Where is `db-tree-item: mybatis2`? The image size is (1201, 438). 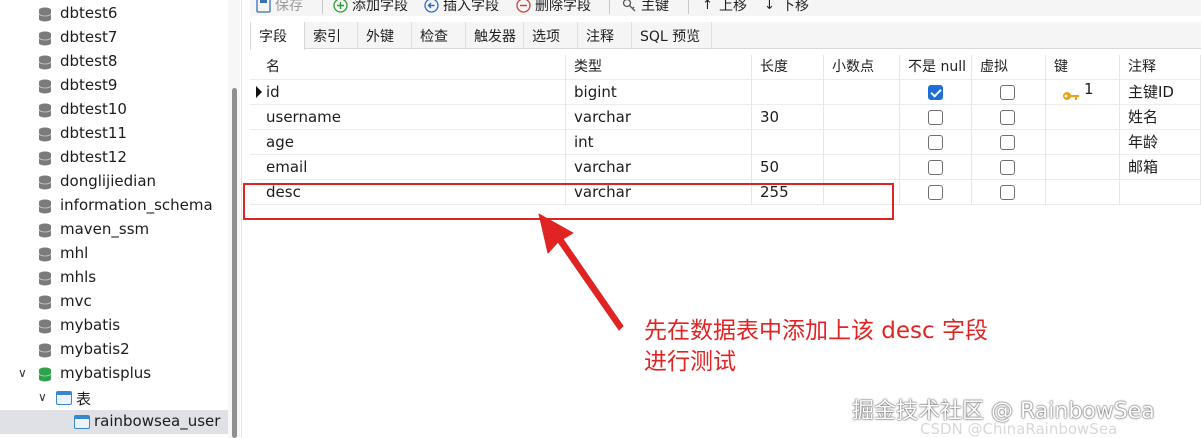 db-tree-item: mybatis2 is located at coordinates (114, 350).